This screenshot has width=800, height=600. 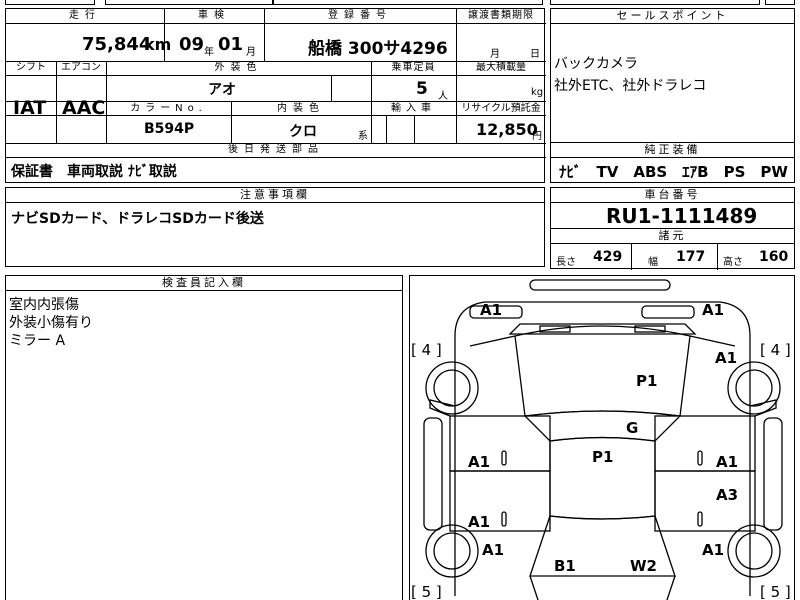 What do you see at coordinates (691, 257) in the screenshot?
I see `width-value: 177` at bounding box center [691, 257].